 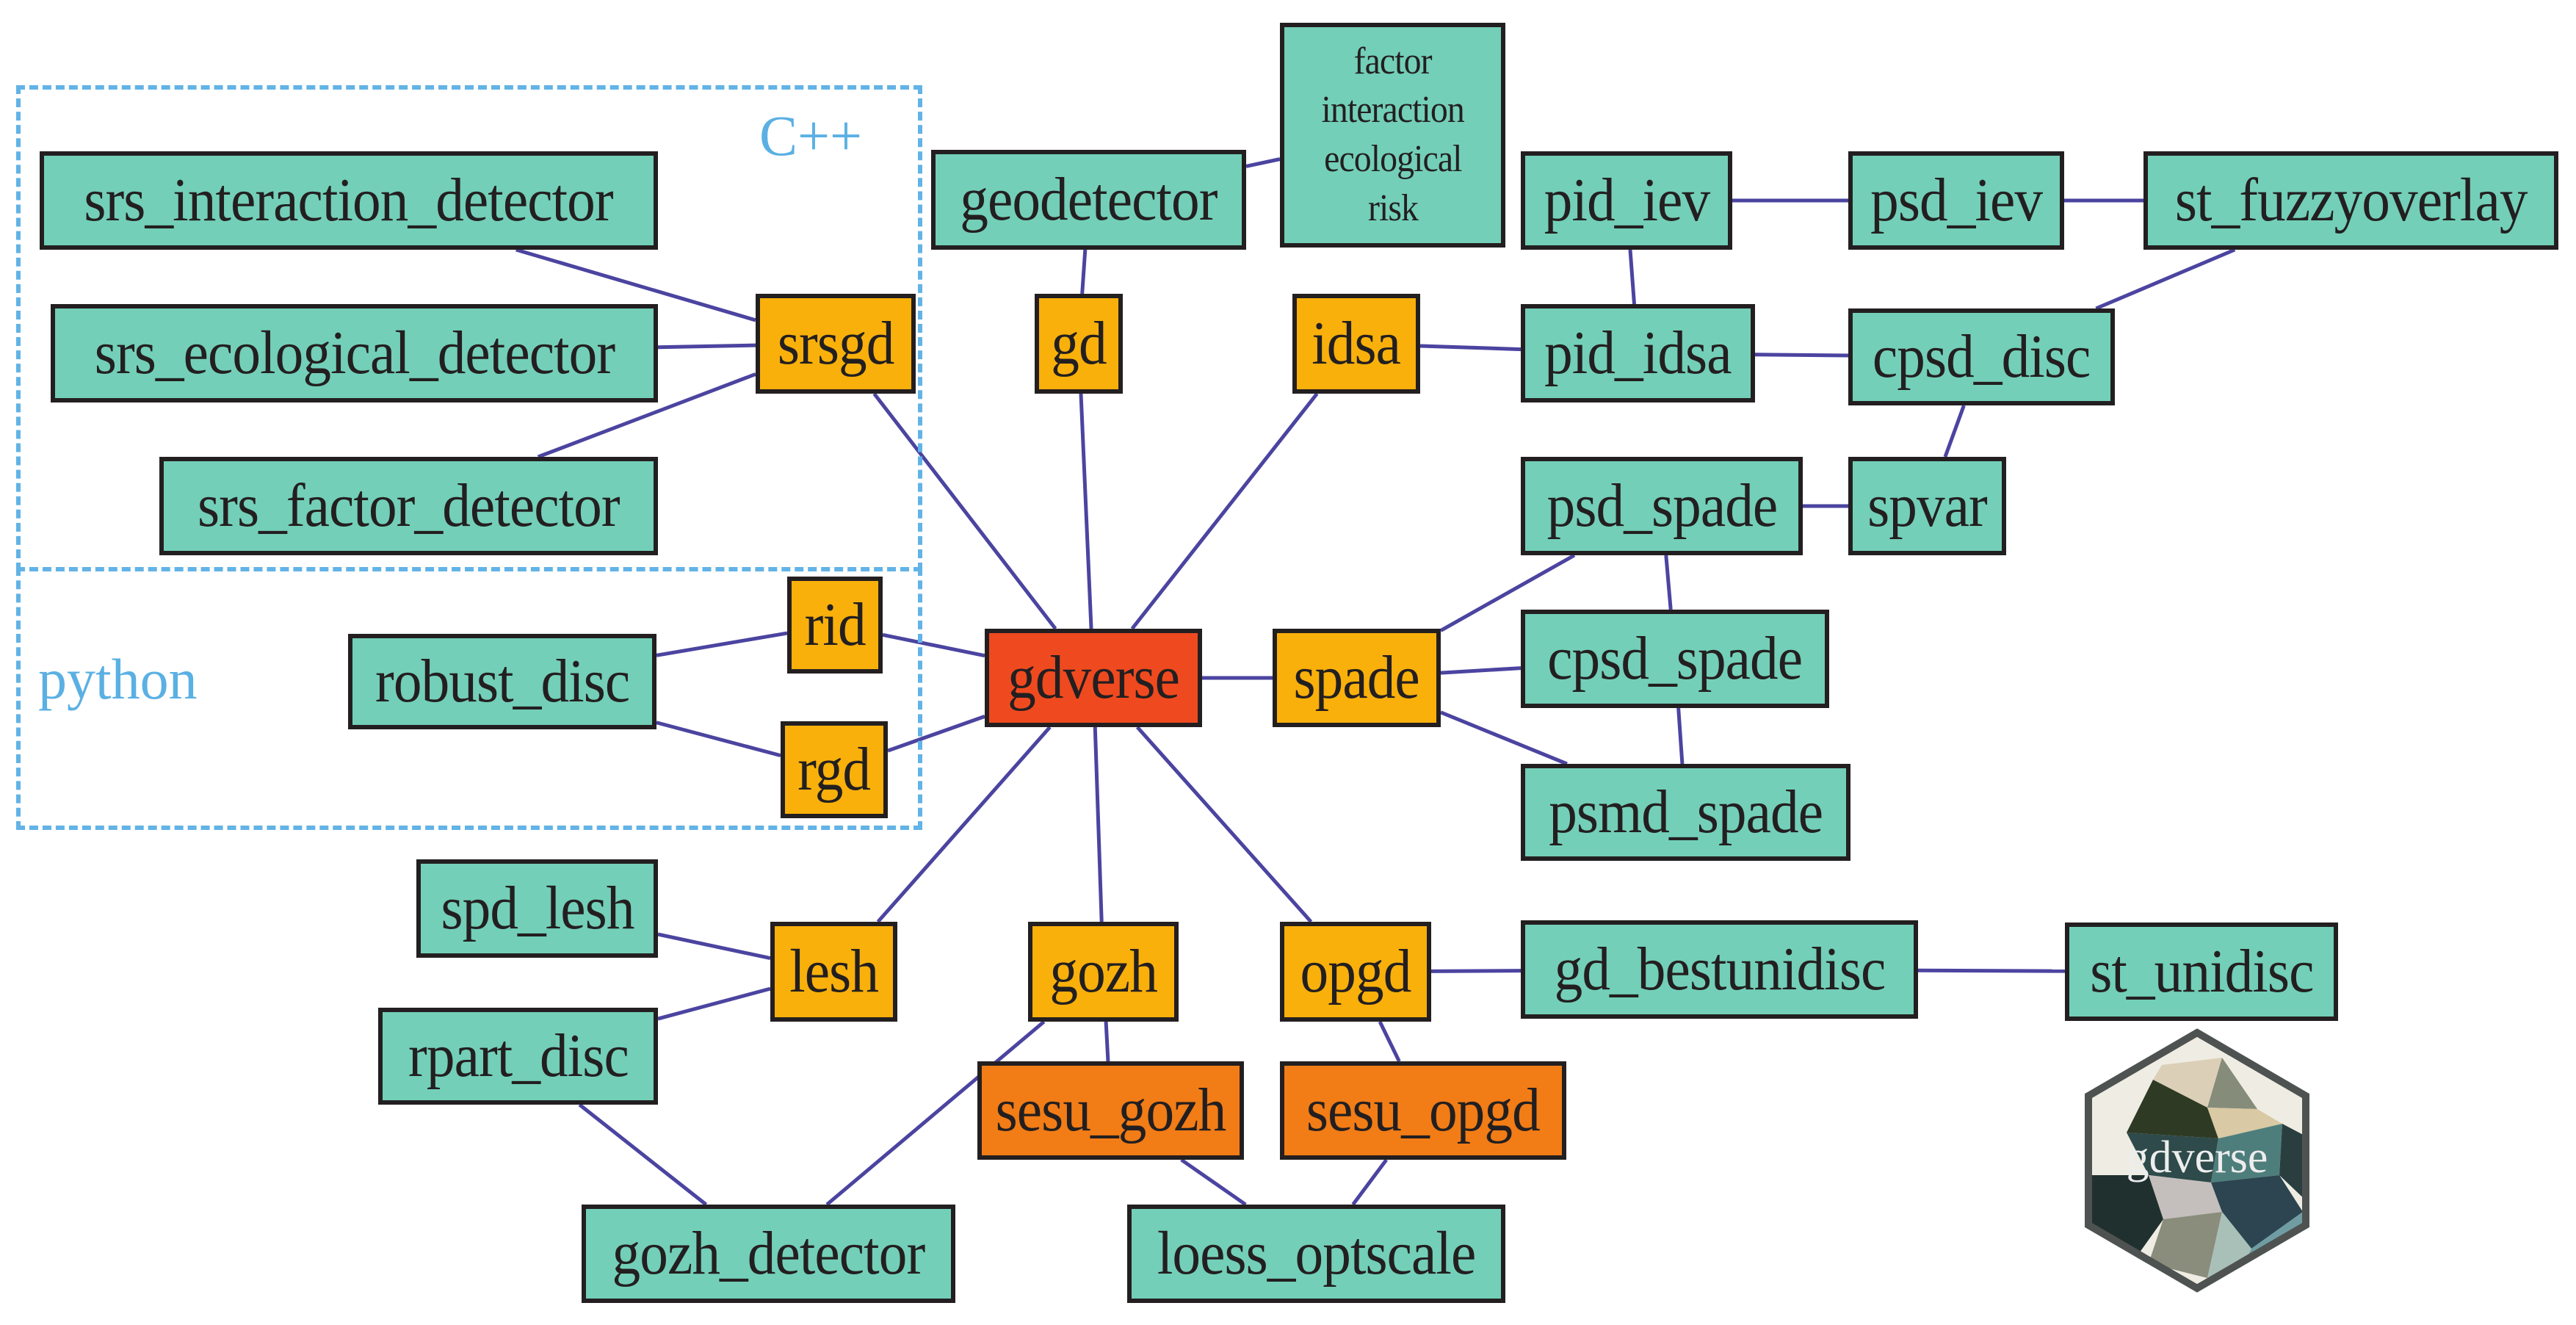 I want to click on node-label: srs_factor_detector, so click(x=409, y=506).